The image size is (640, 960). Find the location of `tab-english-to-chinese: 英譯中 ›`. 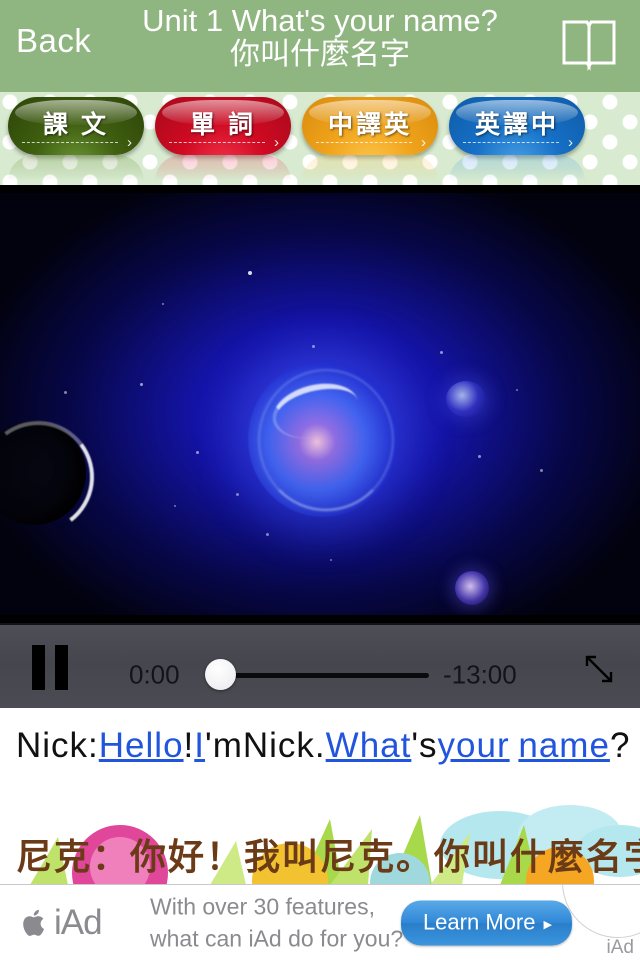

tab-english-to-chinese: 英譯中 › is located at coordinates (517, 126).